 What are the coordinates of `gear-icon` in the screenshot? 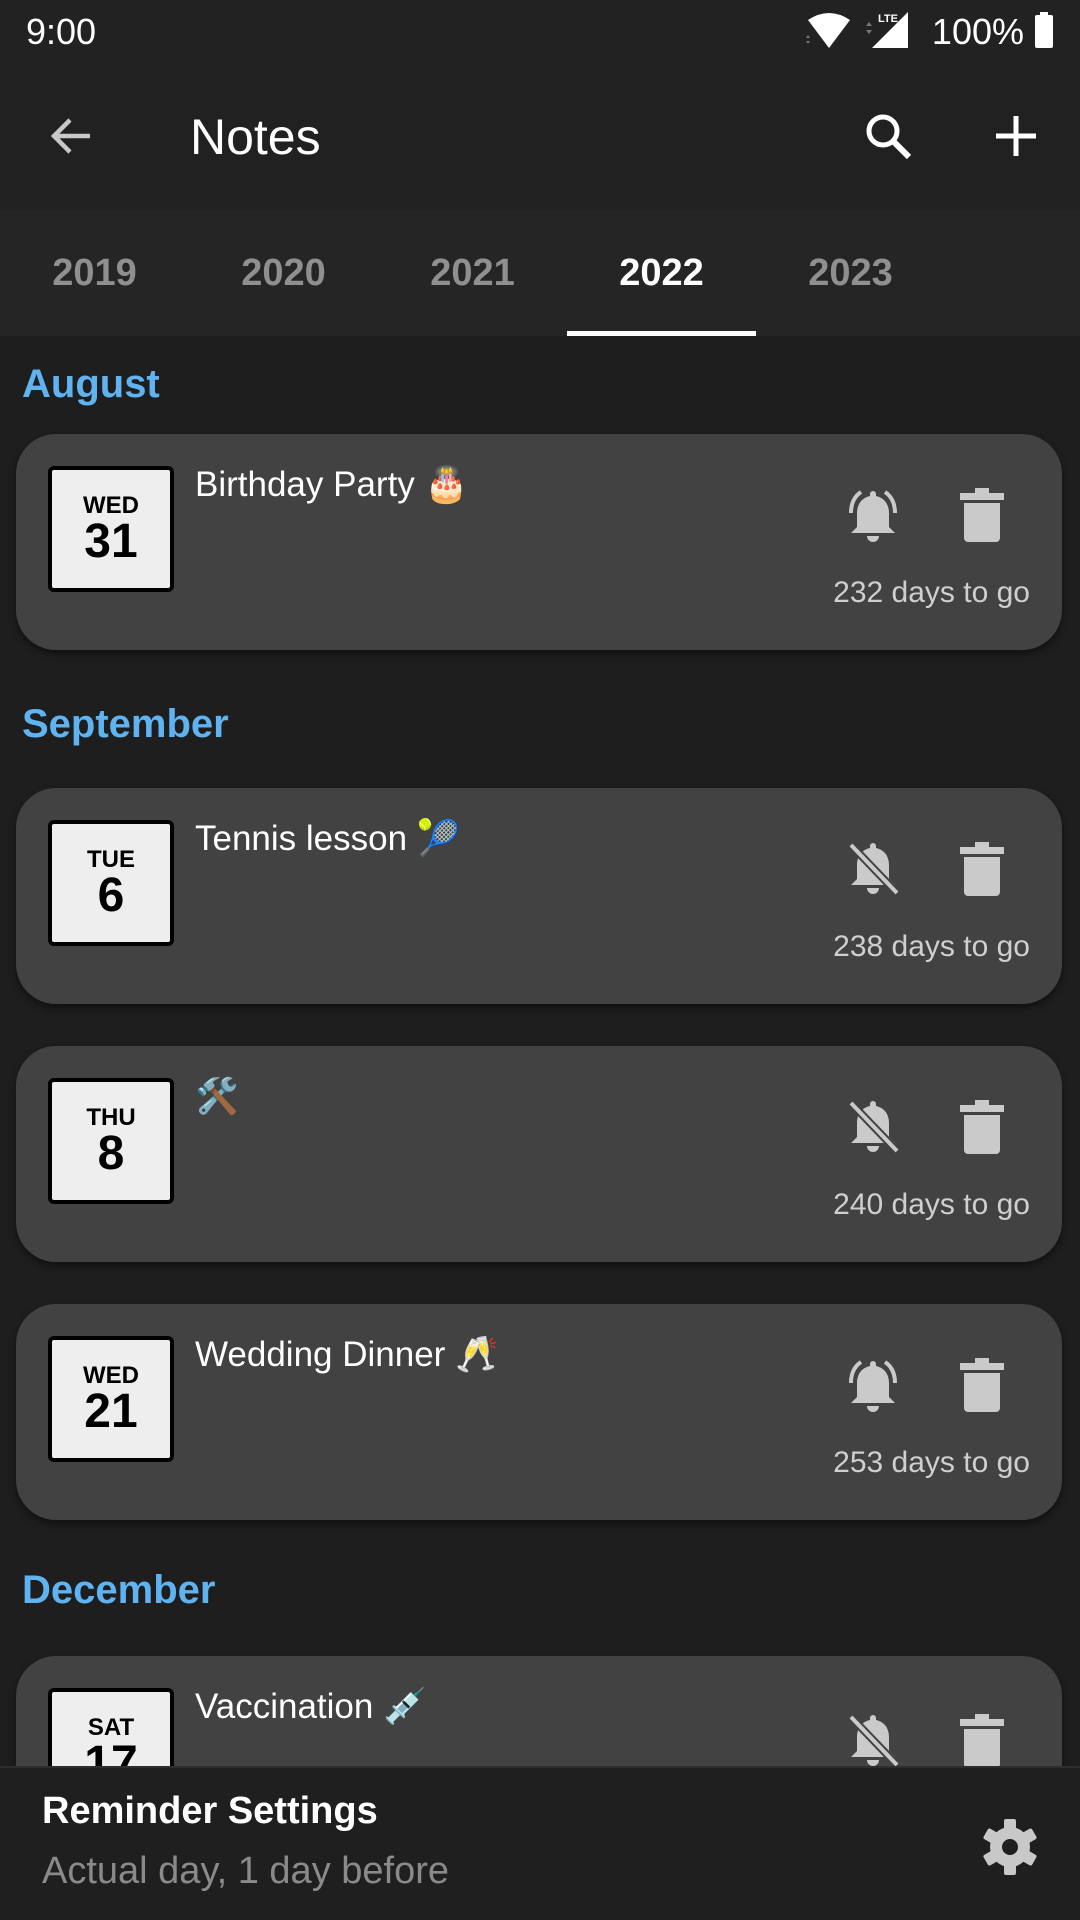 It's located at (1010, 1849).